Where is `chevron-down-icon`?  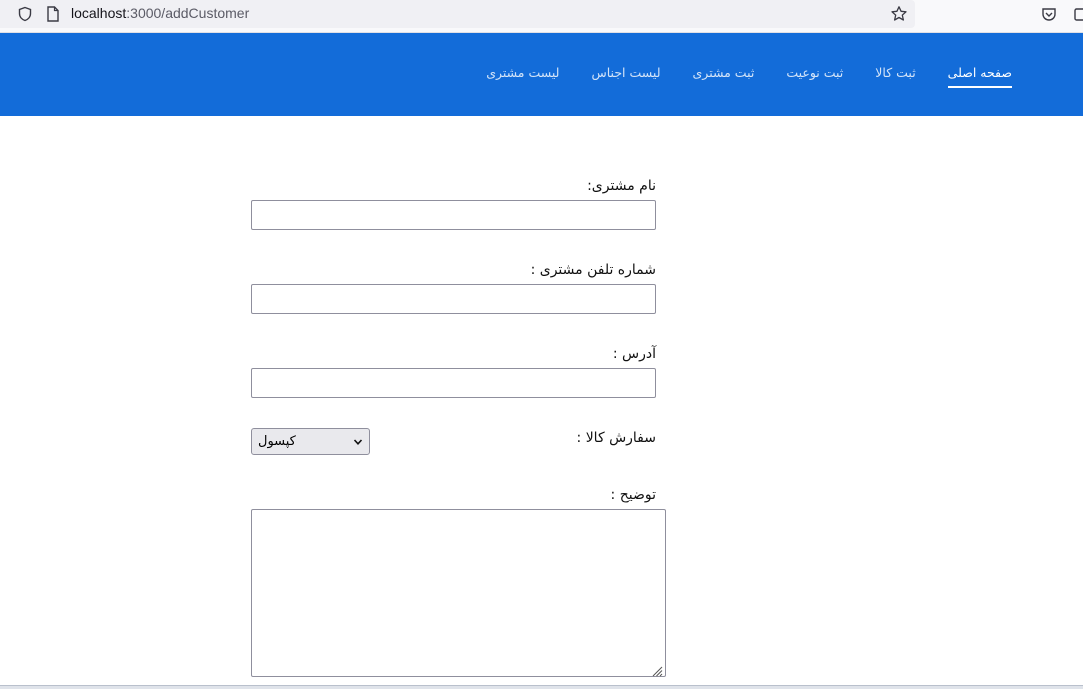 chevron-down-icon is located at coordinates (358, 442).